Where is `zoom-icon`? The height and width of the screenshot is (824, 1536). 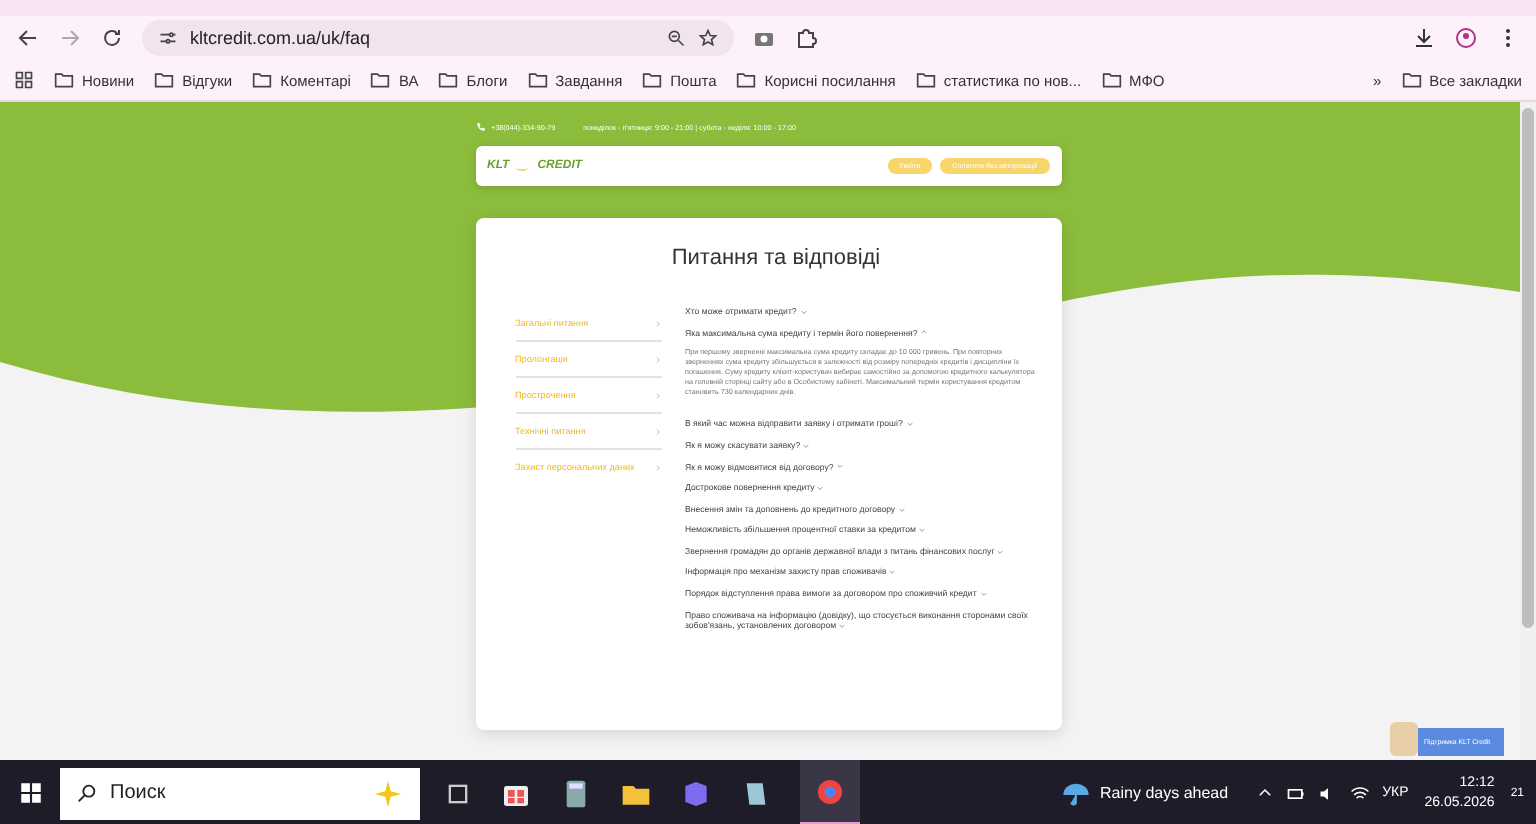
zoom-icon is located at coordinates (675, 38).